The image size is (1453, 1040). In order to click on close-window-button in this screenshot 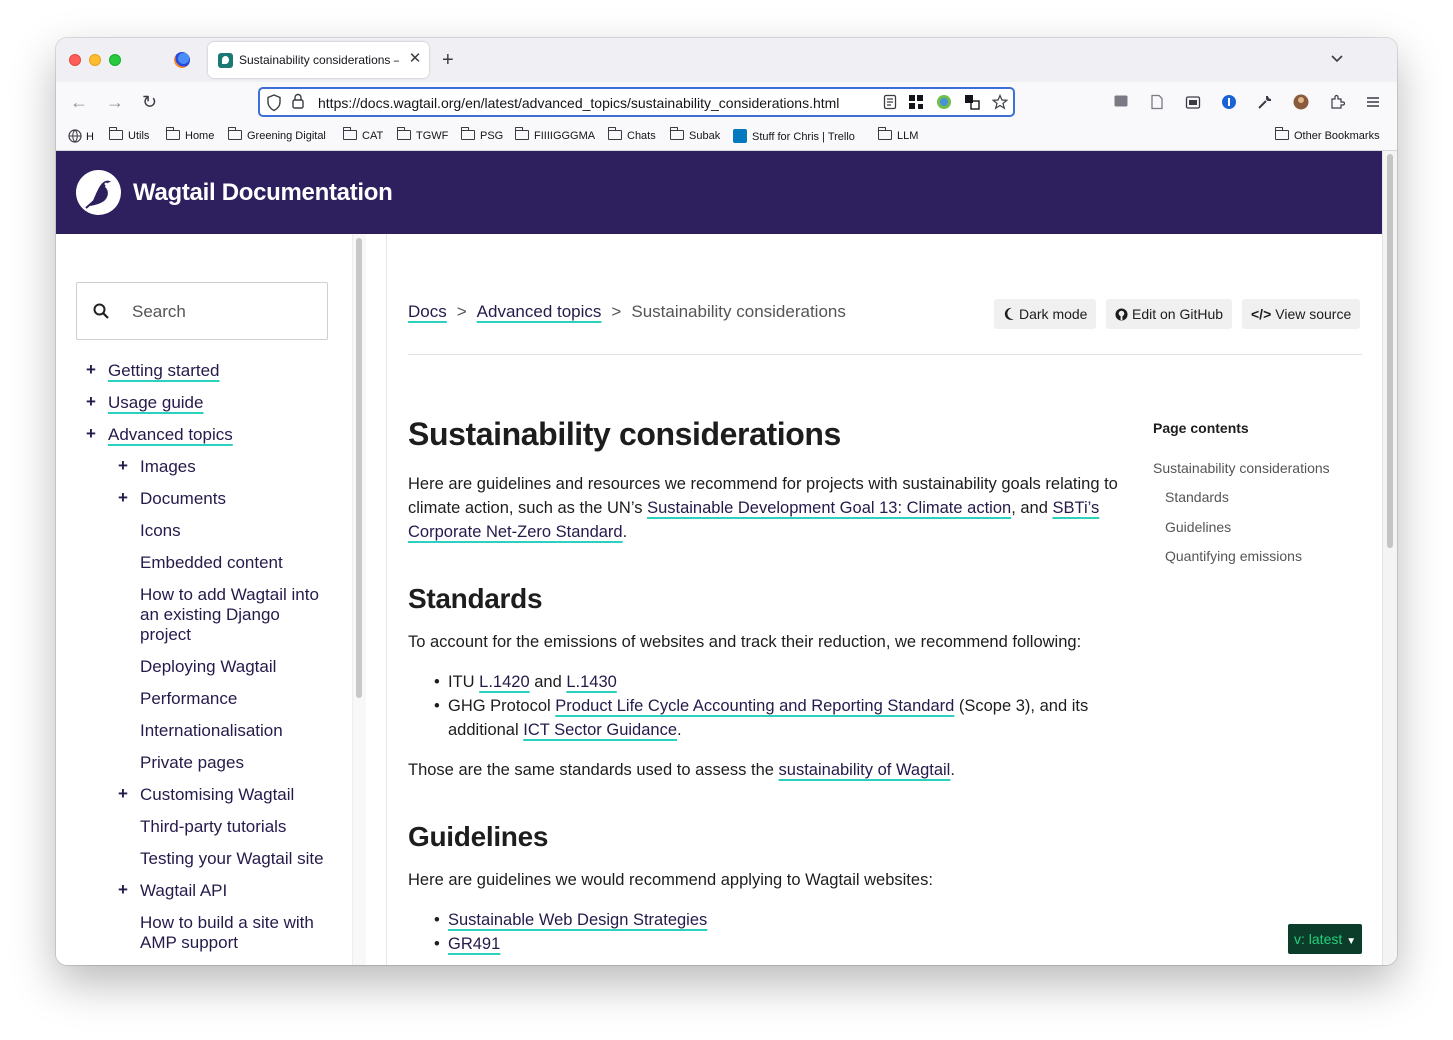, I will do `click(75, 60)`.